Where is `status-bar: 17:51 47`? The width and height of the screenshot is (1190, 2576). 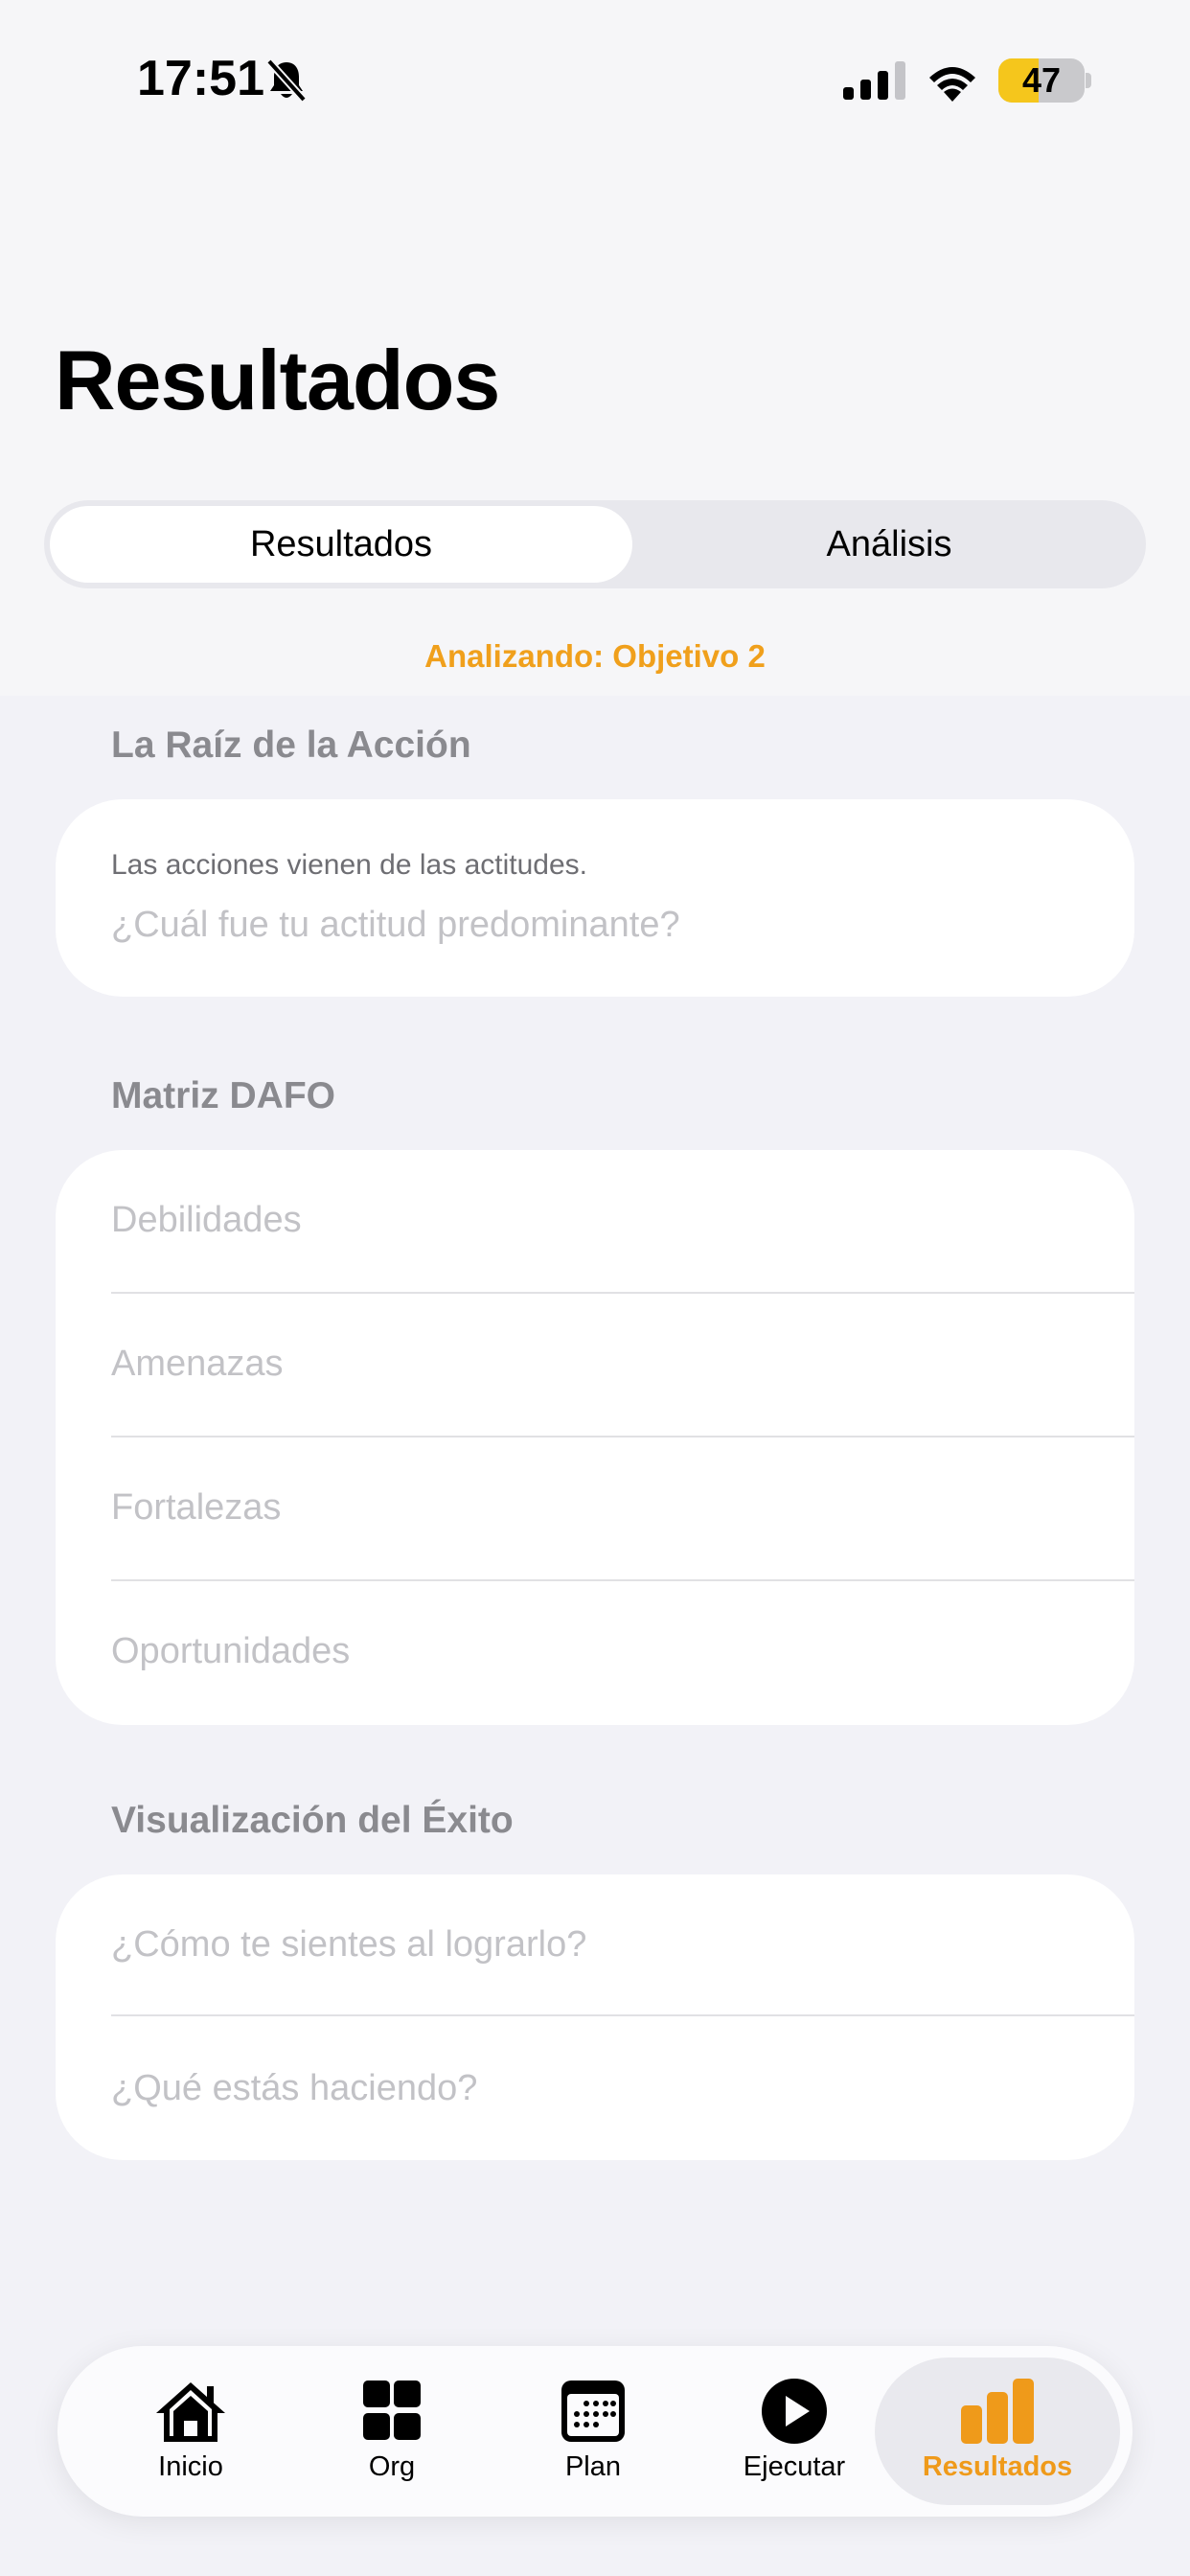
status-bar: 17:51 47 is located at coordinates (595, 81).